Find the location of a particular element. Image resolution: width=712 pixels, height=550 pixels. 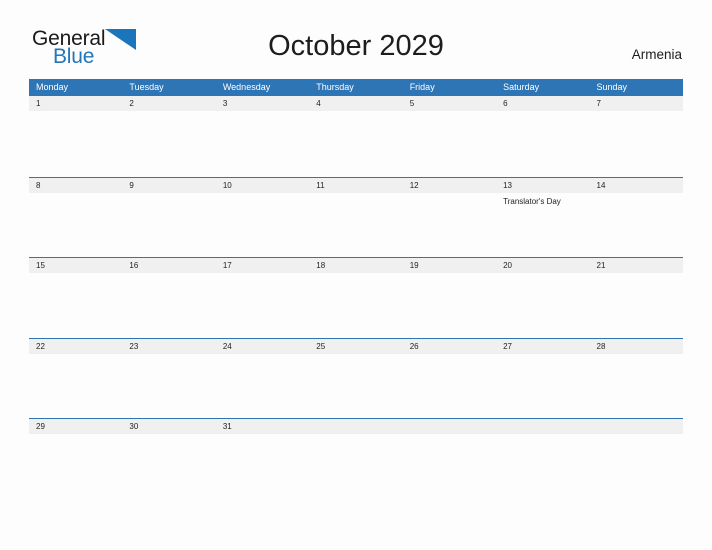

day-number: 18 is located at coordinates (355, 265).